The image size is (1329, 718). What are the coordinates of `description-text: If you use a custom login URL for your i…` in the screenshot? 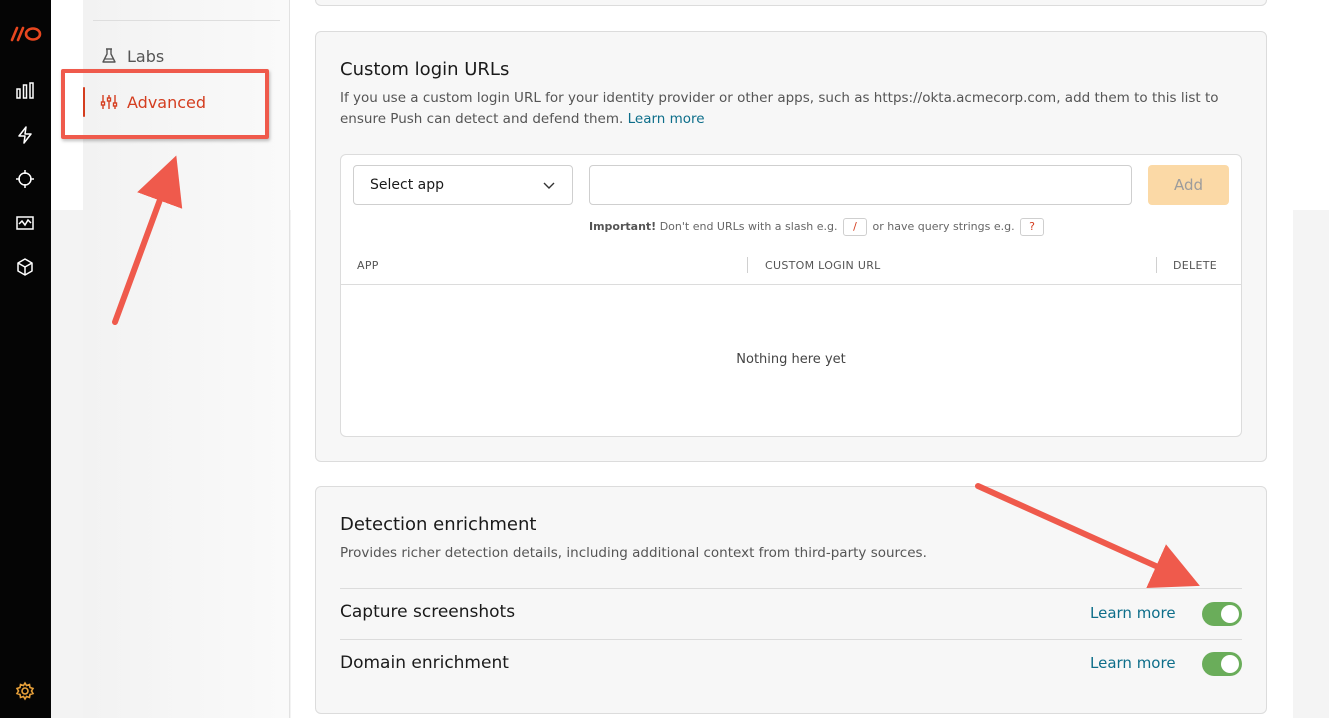 It's located at (779, 108).